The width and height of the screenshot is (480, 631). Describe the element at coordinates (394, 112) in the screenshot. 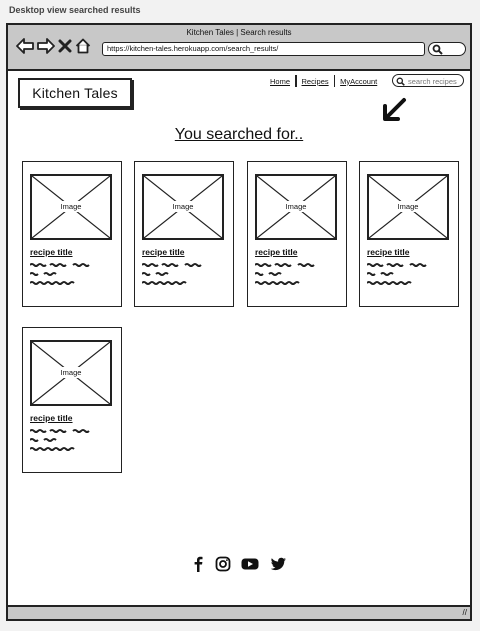

I see `arrow-down-left-icon` at that location.